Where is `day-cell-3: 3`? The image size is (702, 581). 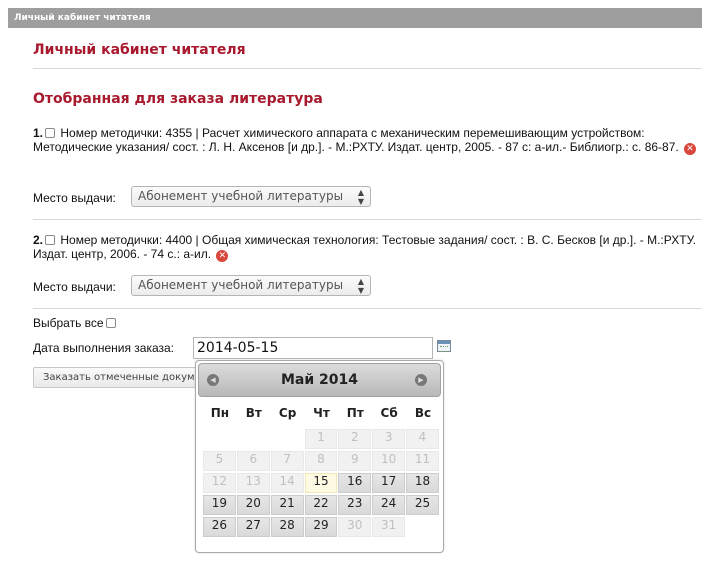
day-cell-3: 3 is located at coordinates (389, 439).